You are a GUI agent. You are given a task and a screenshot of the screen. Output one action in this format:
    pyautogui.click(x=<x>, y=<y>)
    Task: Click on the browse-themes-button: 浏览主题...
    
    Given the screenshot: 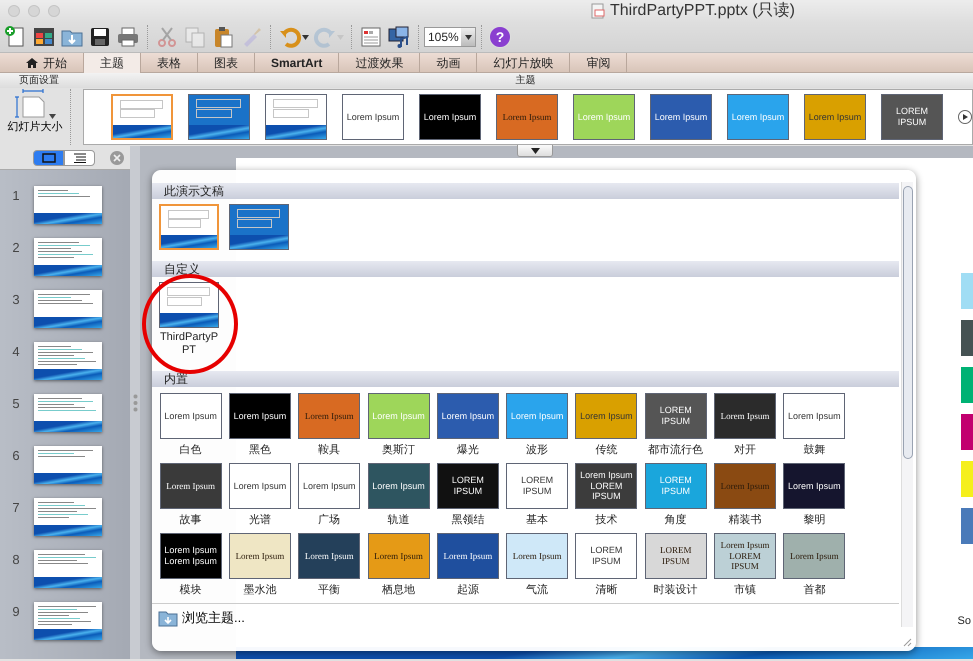 What is the action you would take?
    pyautogui.click(x=201, y=618)
    